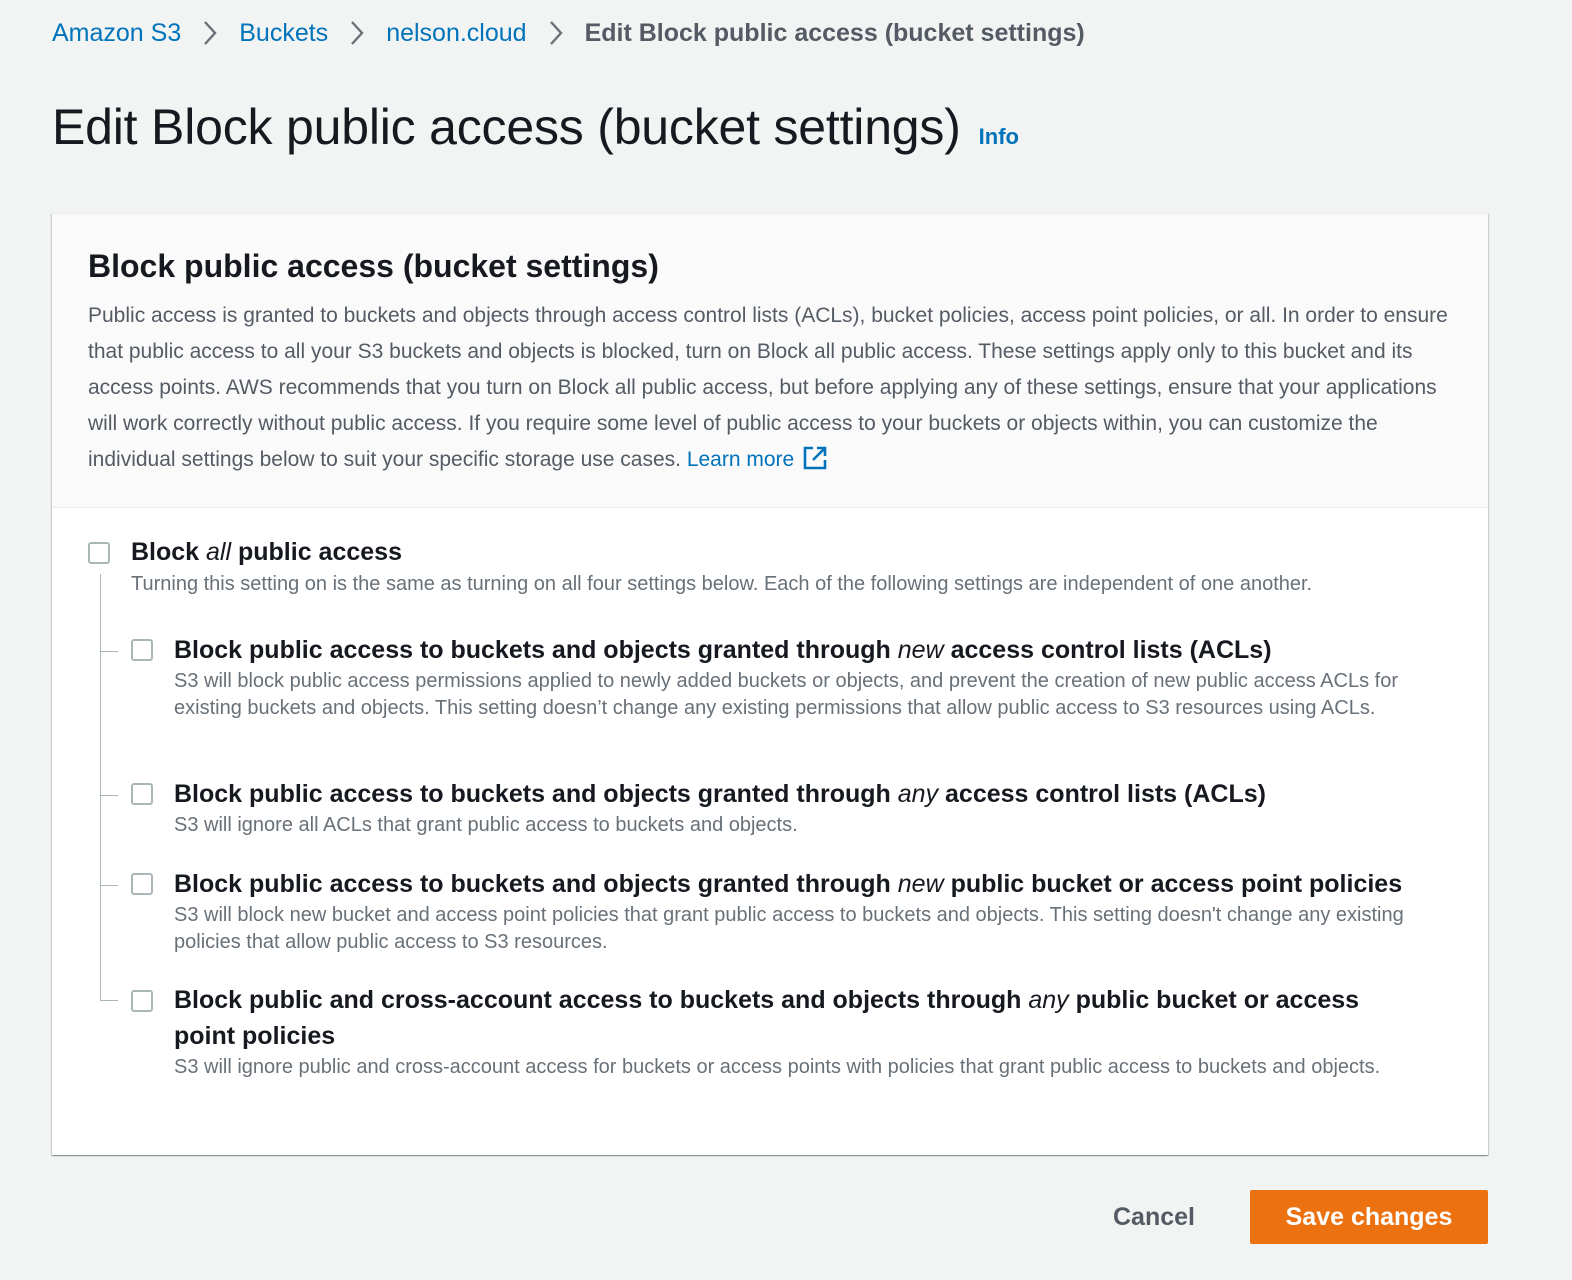 Image resolution: width=1572 pixels, height=1280 pixels. Describe the element at coordinates (1107, 650) in the screenshot. I see `new-acls-label-after: access control lists (ACLs)` at that location.